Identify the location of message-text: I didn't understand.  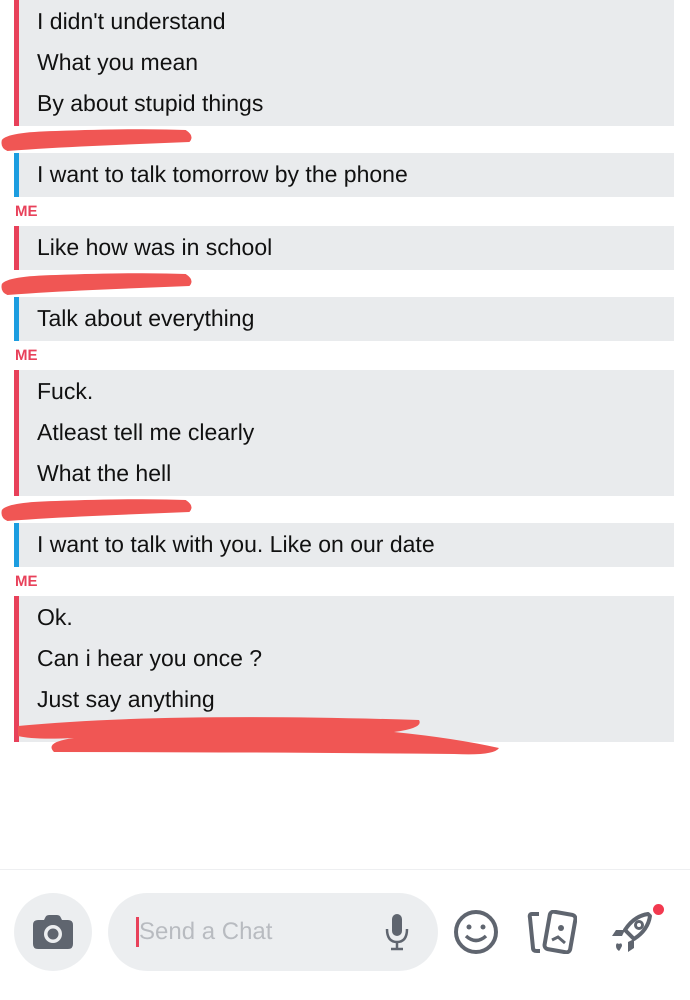
(132, 21).